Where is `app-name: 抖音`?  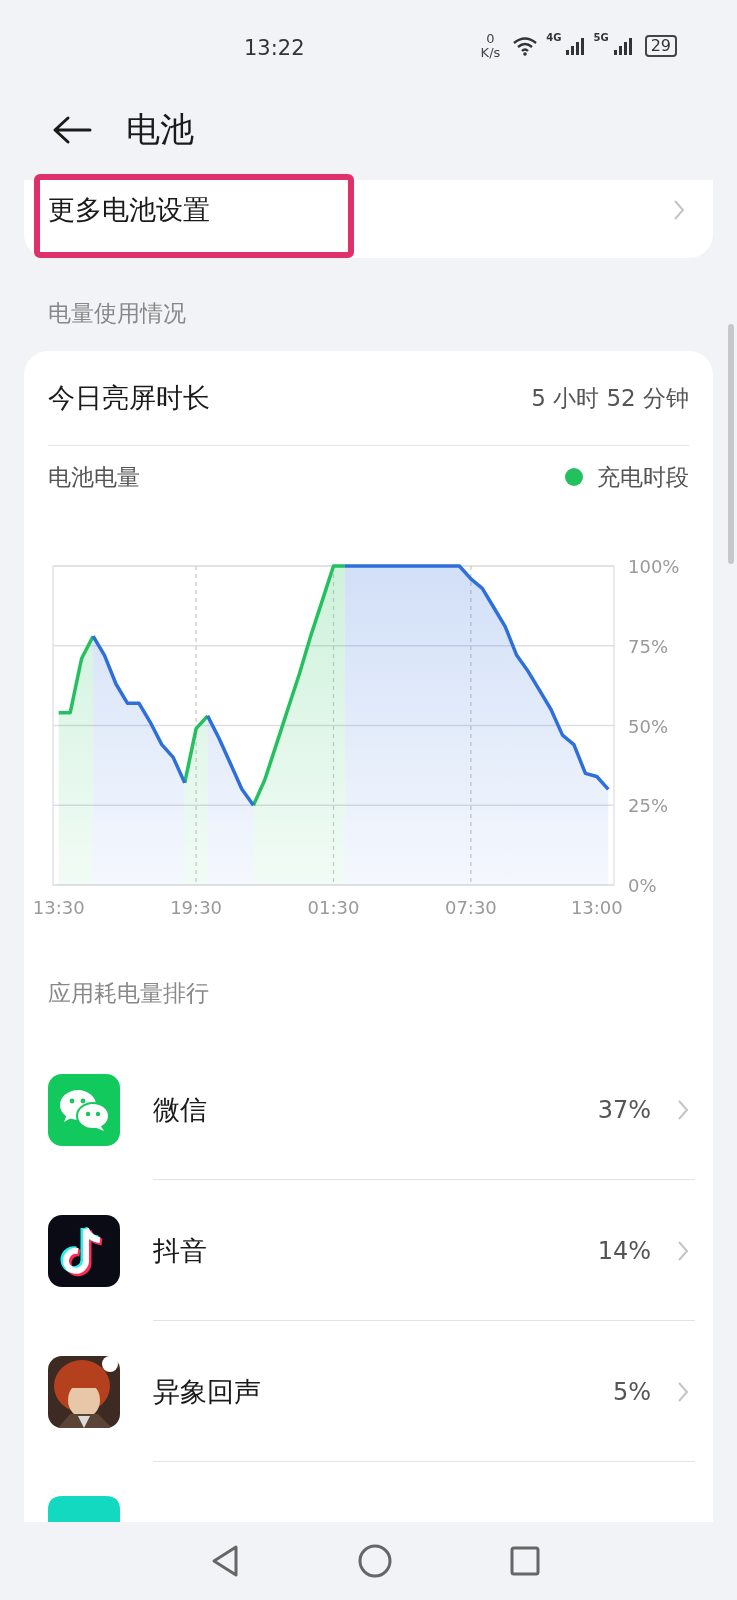 app-name: 抖音 is located at coordinates (180, 1250).